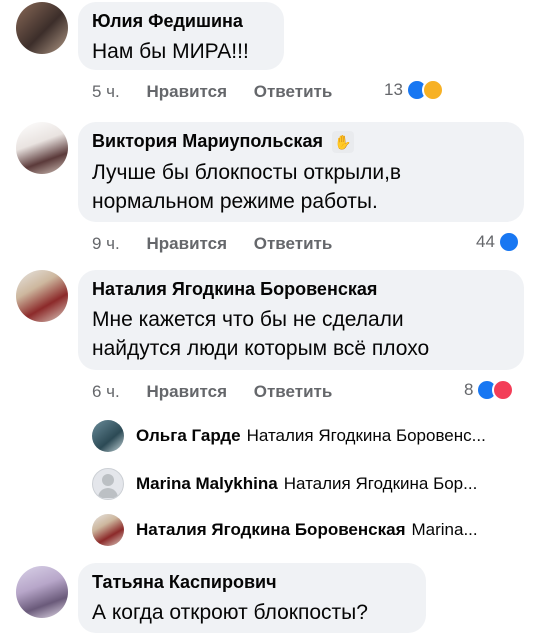  Describe the element at coordinates (108, 493) in the screenshot. I see `default-avatar-body` at that location.